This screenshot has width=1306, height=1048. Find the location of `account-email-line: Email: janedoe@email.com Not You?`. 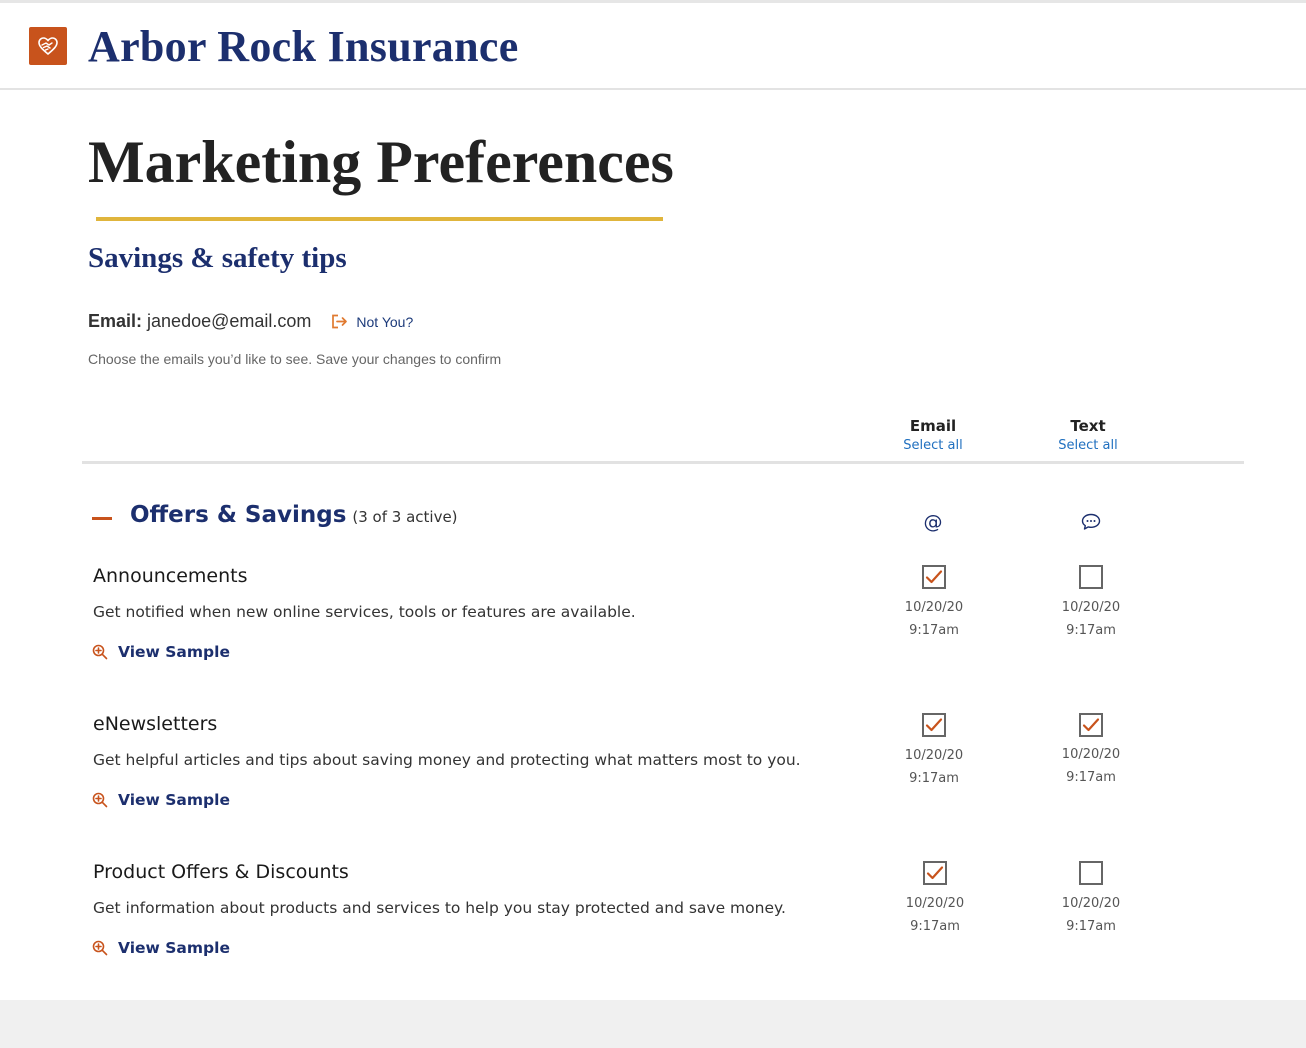

account-email-line: Email: janedoe@email.com Not You? is located at coordinates (250, 321).